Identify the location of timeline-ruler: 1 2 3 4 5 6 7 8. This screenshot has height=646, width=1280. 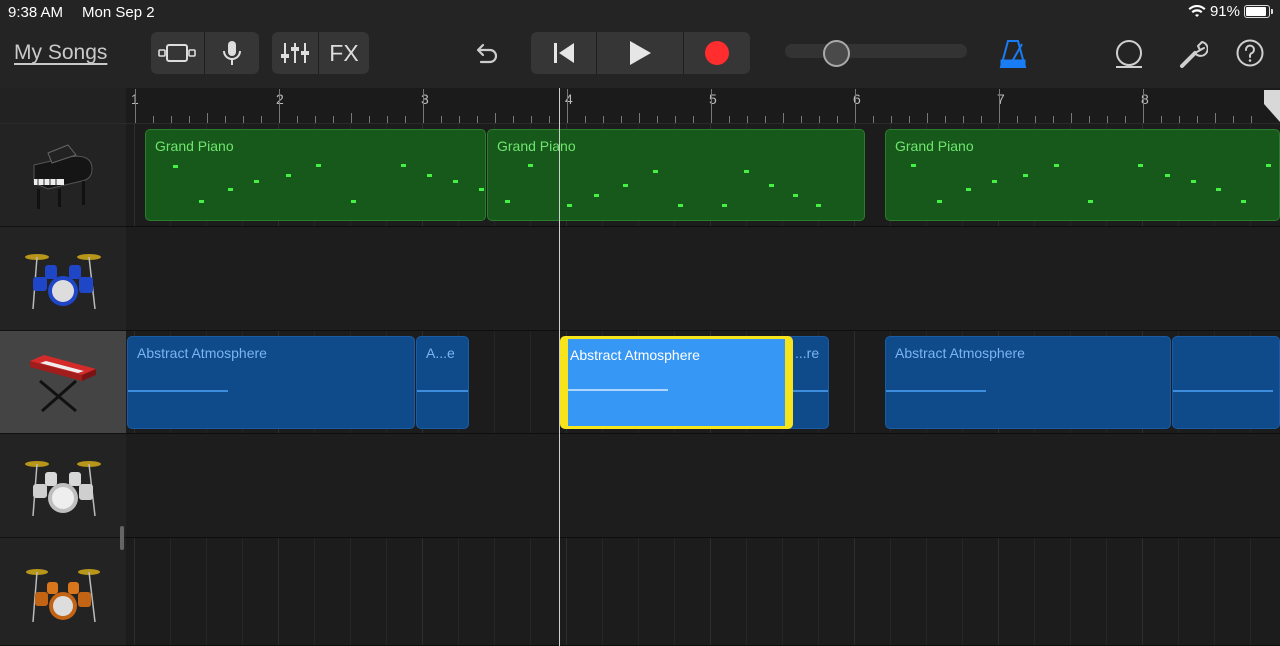
(703, 106).